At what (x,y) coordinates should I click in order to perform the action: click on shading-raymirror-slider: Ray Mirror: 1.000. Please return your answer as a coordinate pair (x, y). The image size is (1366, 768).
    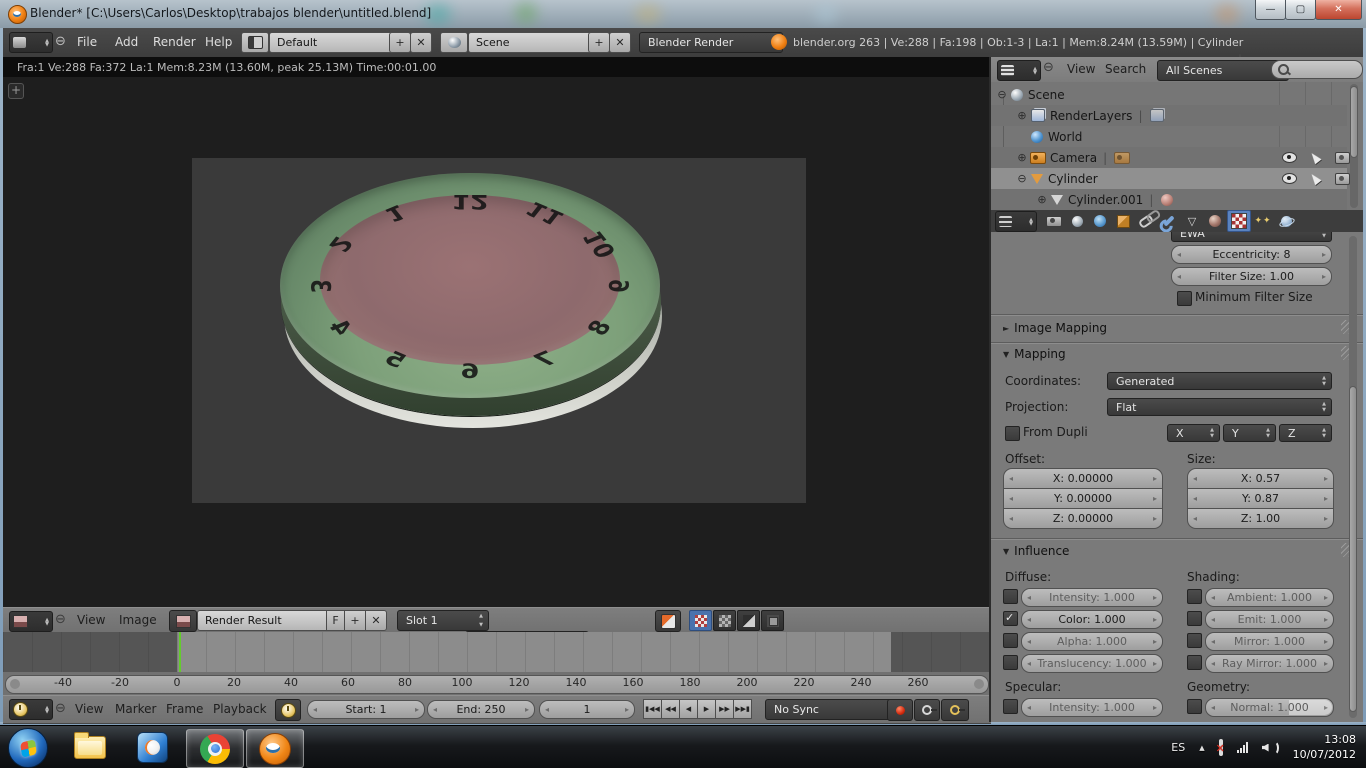
    Looking at the image, I should click on (1269, 663).